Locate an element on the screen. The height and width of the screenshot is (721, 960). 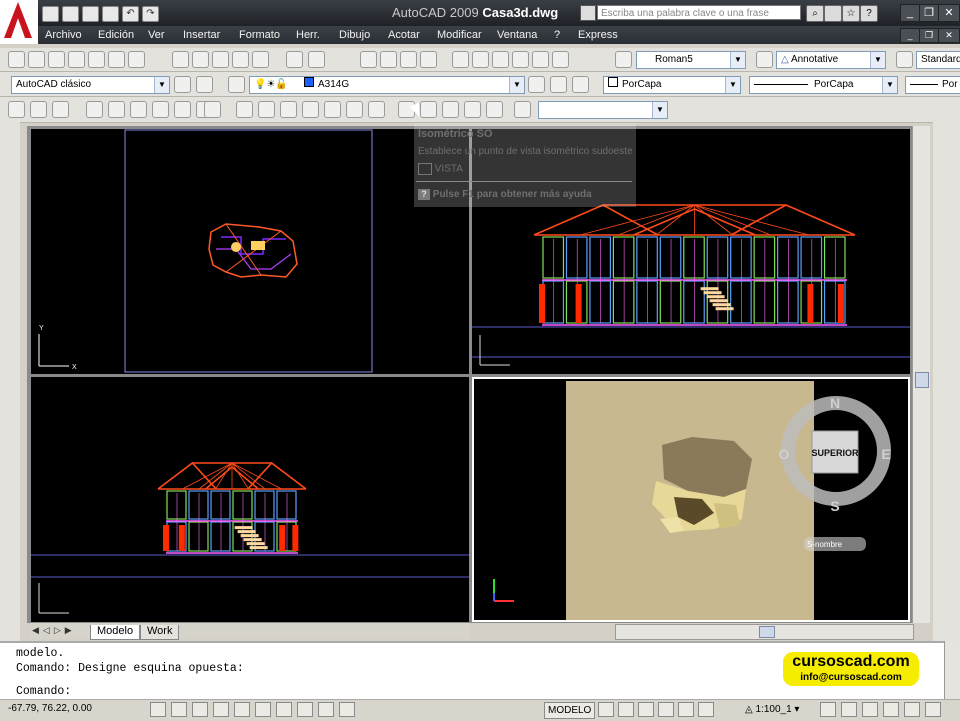
ortho-toggle-icon is located at coordinates (200, 709).